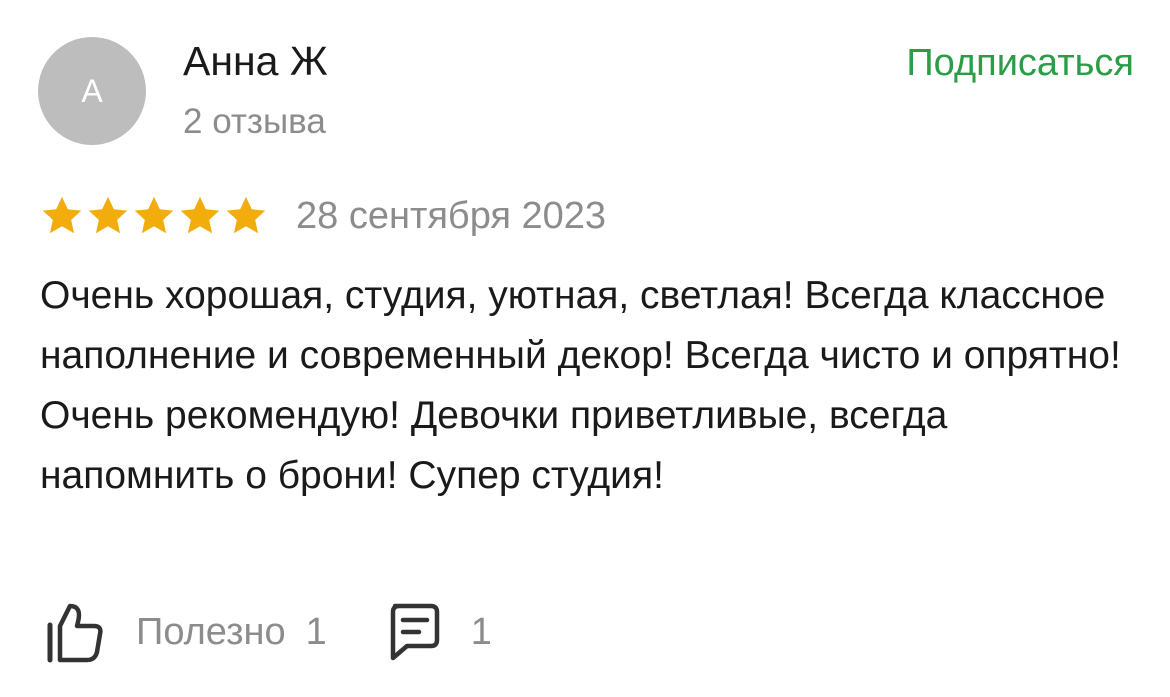  Describe the element at coordinates (255, 61) in the screenshot. I see `author-name: Анна Ж` at that location.